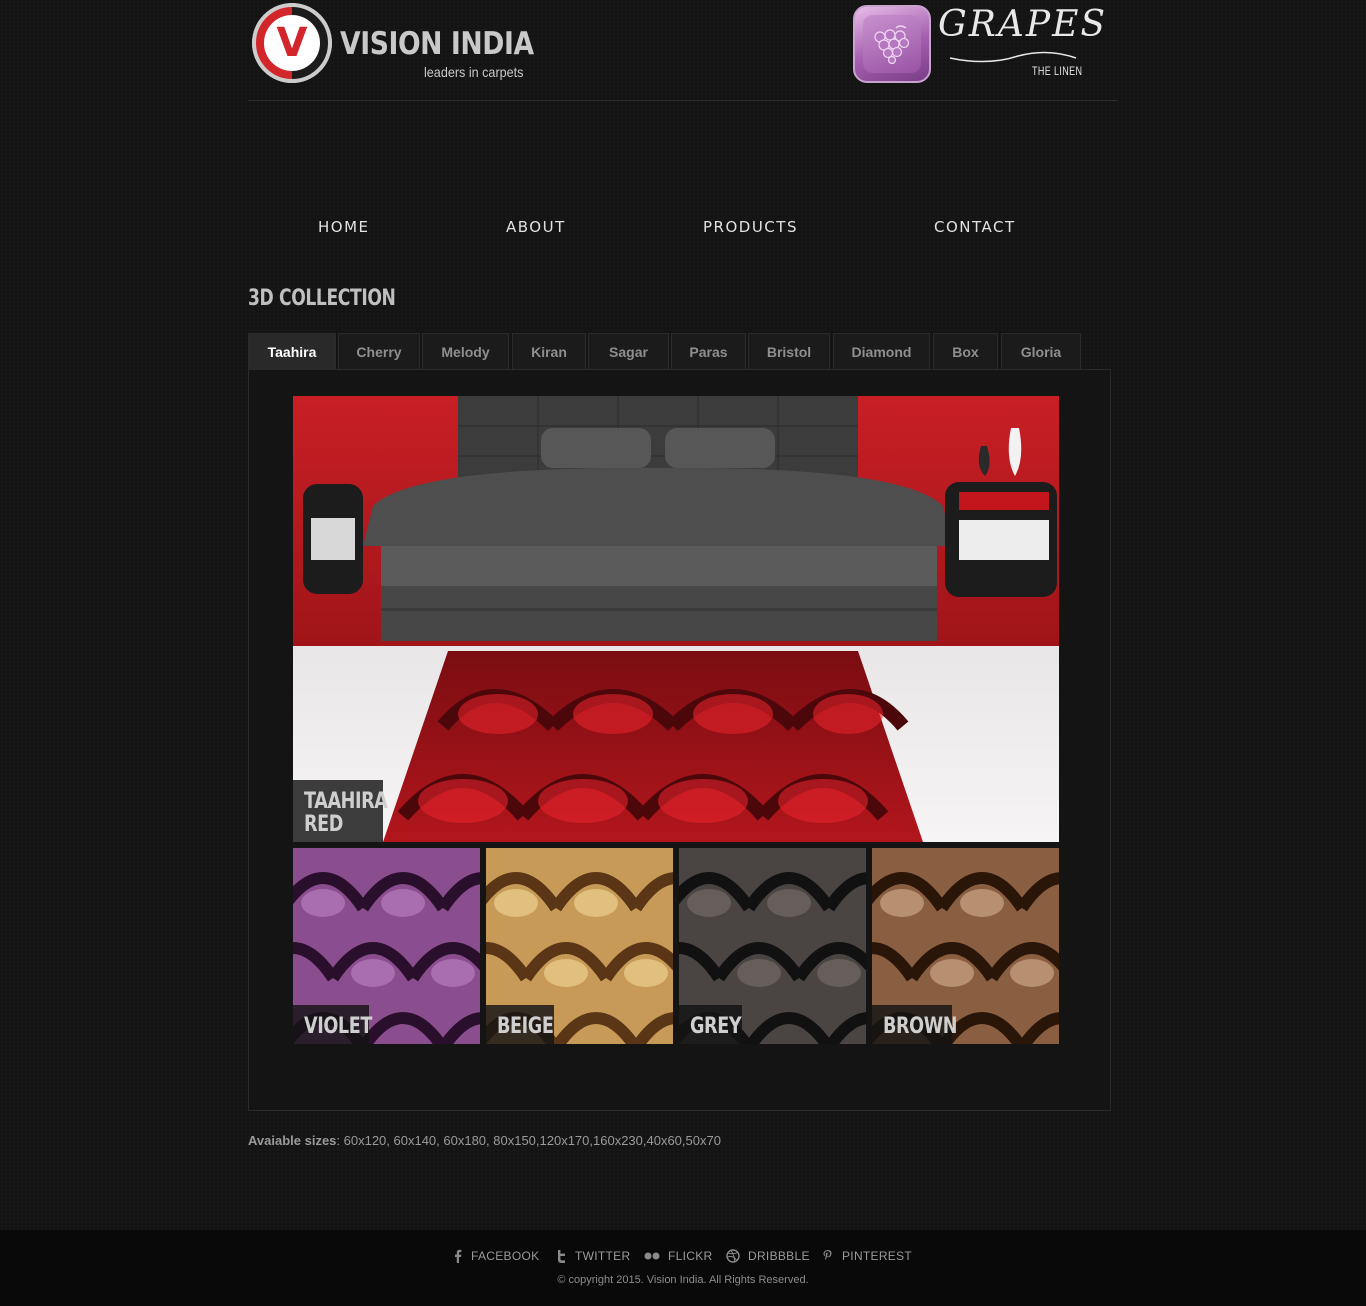 The width and height of the screenshot is (1366, 1306). What do you see at coordinates (965, 351) in the screenshot?
I see `tab-box: Box` at bounding box center [965, 351].